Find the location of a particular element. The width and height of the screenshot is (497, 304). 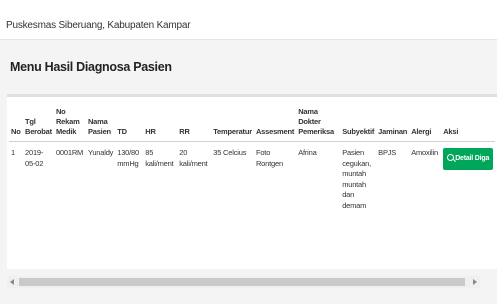

cell-rr: 20 kali/ment is located at coordinates (193, 158).